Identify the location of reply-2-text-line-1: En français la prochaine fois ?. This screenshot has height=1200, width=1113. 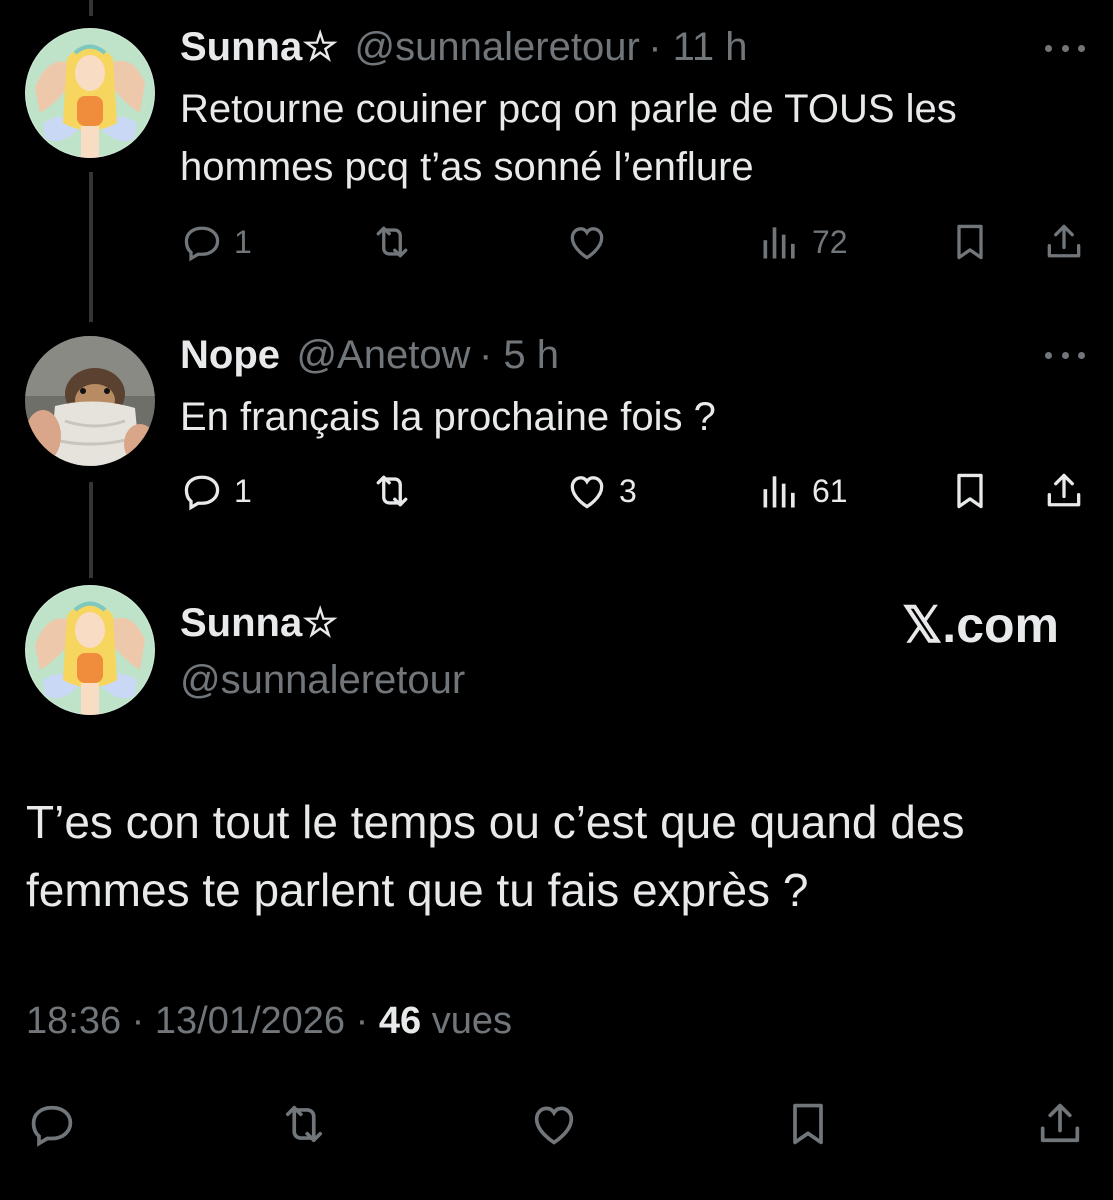
(448, 417).